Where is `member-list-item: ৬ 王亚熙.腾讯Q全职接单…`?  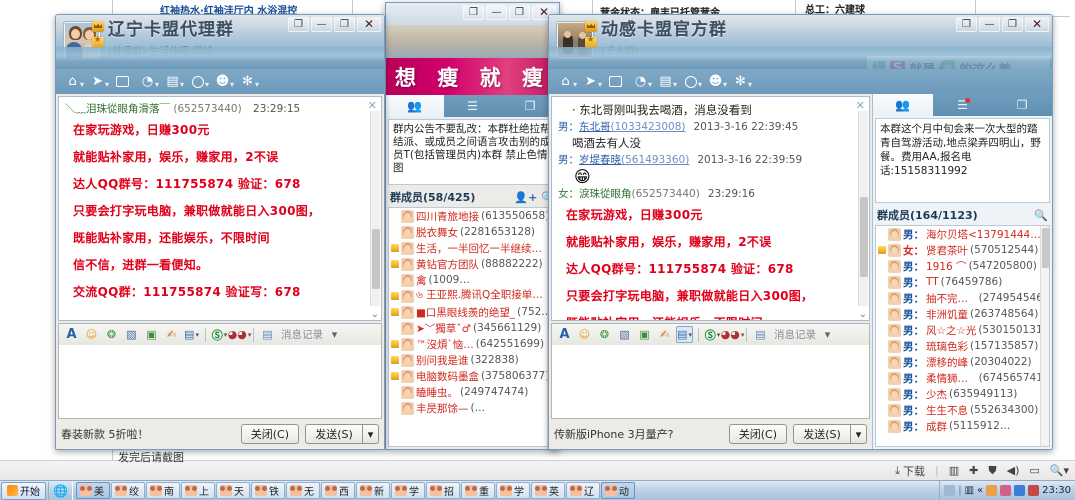 member-list-item: ৬ 王亚熙.腾讯Q全职接单… is located at coordinates (472, 296).